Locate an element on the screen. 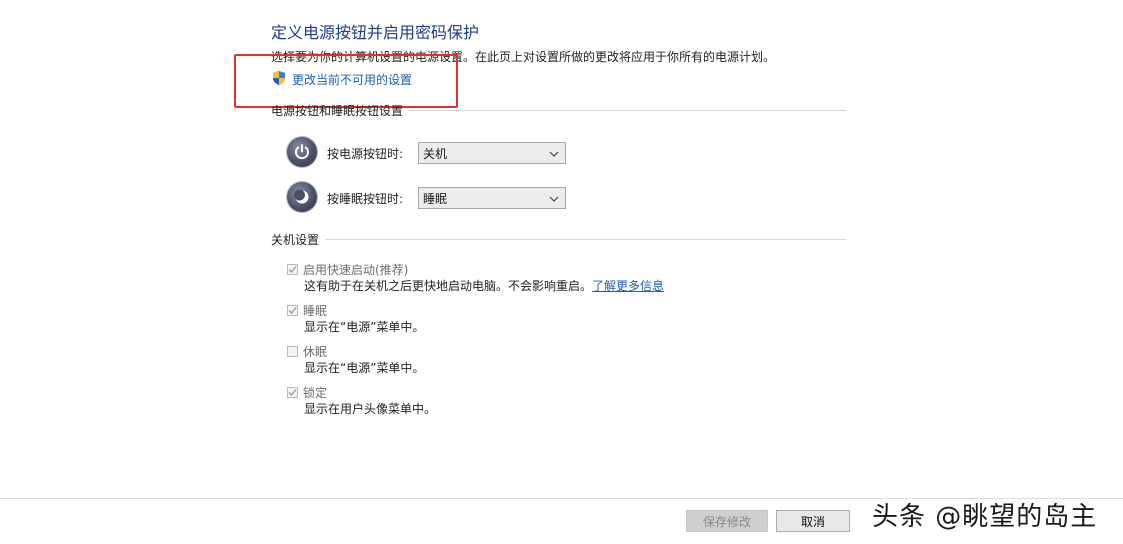 The image size is (1123, 544). fast-startup-label: 启用快速启动(推荐) is located at coordinates (356, 270).